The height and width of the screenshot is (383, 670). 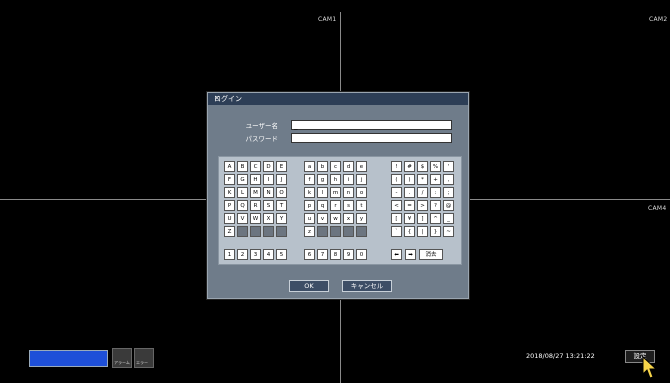 What do you see at coordinates (309, 192) in the screenshot?
I see `key-lower-10: k` at bounding box center [309, 192].